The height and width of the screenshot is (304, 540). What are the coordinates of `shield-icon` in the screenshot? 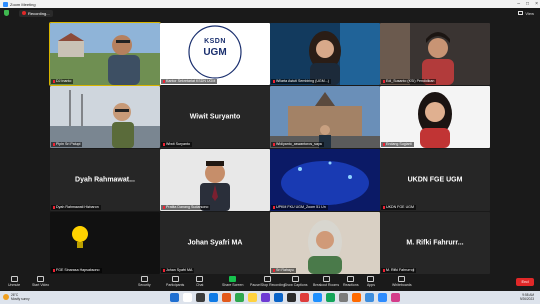 It's located at (144, 279).